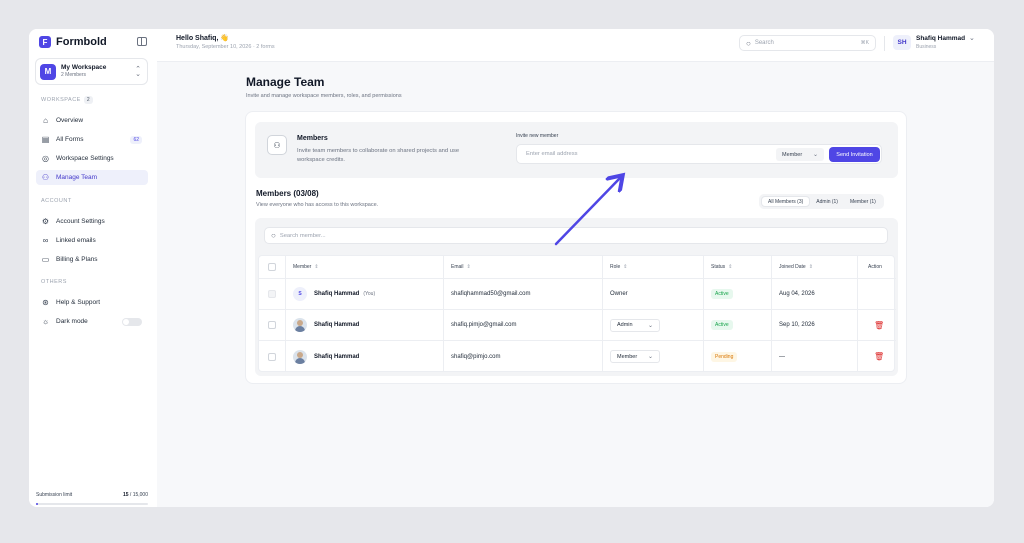 Image resolution: width=1024 pixels, height=543 pixels. I want to click on chevron-up-down-icon: ⌃ ⌄, so click(138, 72).